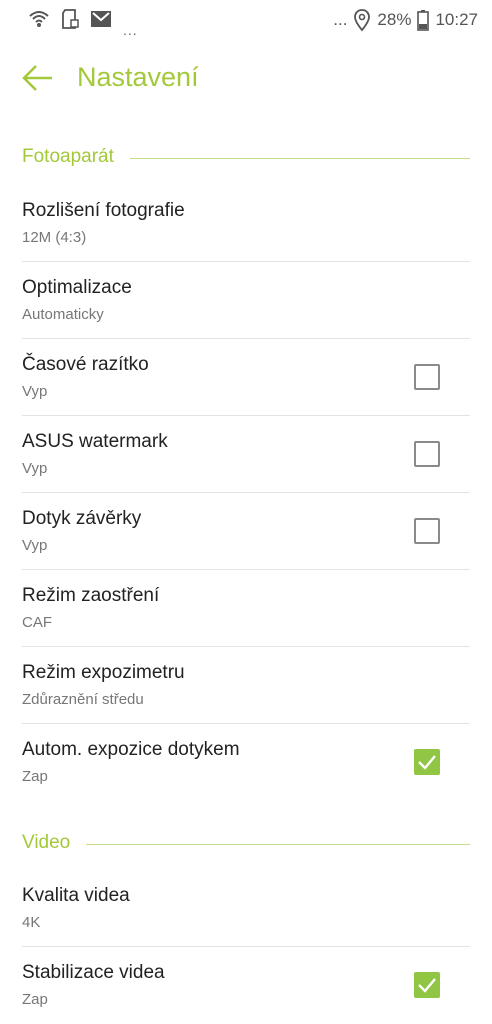 The height and width of the screenshot is (1024, 492). I want to click on setting-value: CAF, so click(37, 622).